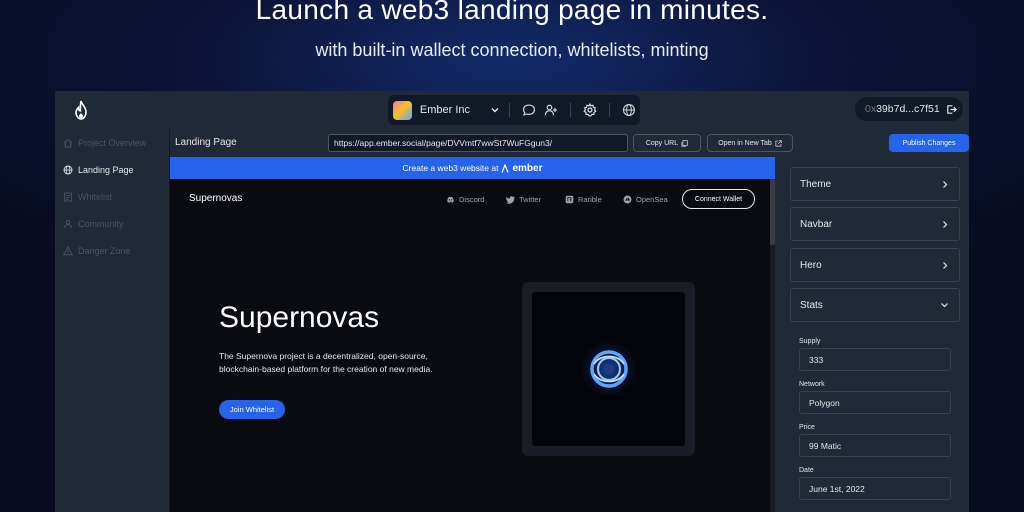 The width and height of the screenshot is (1024, 512). Describe the element at coordinates (875, 359) in the screenshot. I see `supply-field: 333` at that location.